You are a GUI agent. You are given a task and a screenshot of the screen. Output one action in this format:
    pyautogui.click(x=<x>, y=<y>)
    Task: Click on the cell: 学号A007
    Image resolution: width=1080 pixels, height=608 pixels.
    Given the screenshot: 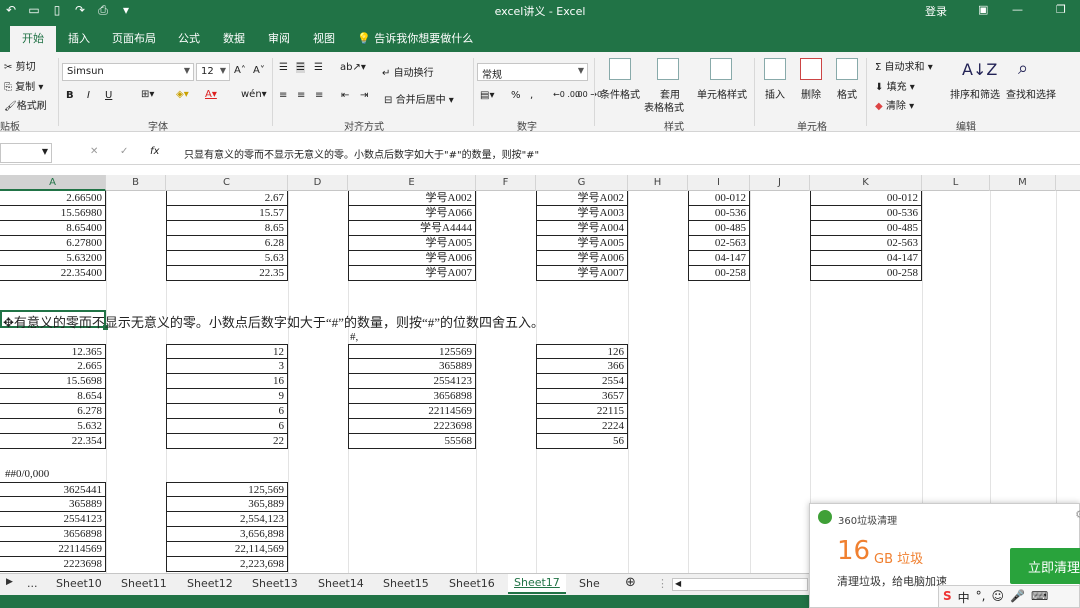 What is the action you would take?
    pyautogui.click(x=412, y=273)
    